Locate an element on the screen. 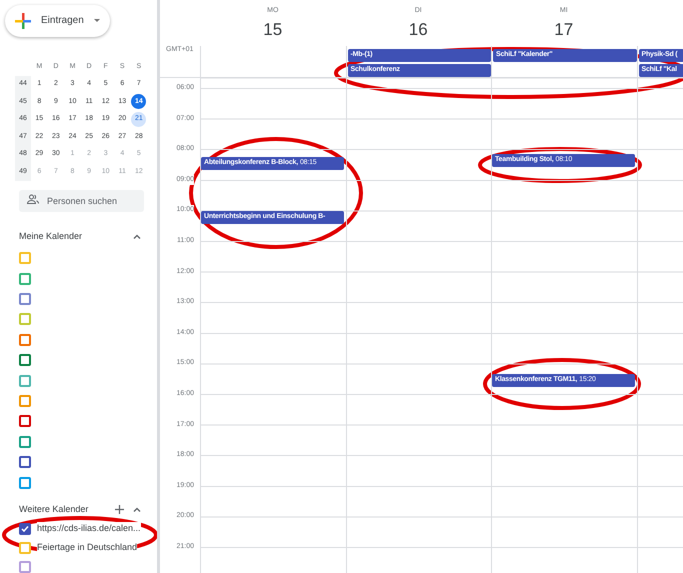  section-title: Meine Kalender is located at coordinates (50, 236).